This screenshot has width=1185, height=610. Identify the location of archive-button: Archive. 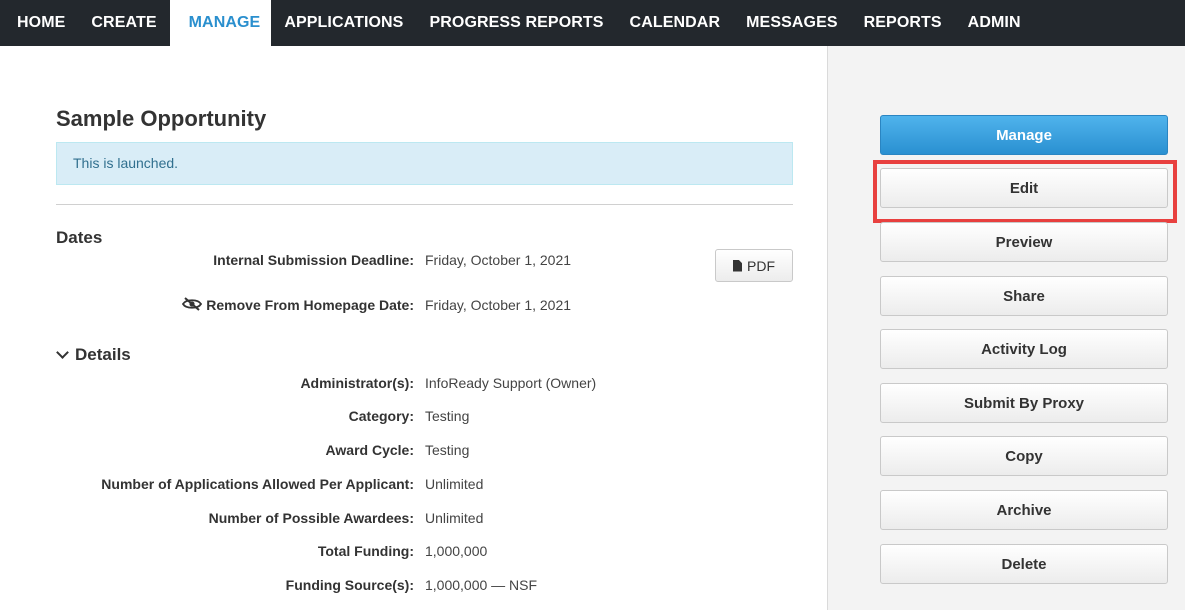
(1024, 510).